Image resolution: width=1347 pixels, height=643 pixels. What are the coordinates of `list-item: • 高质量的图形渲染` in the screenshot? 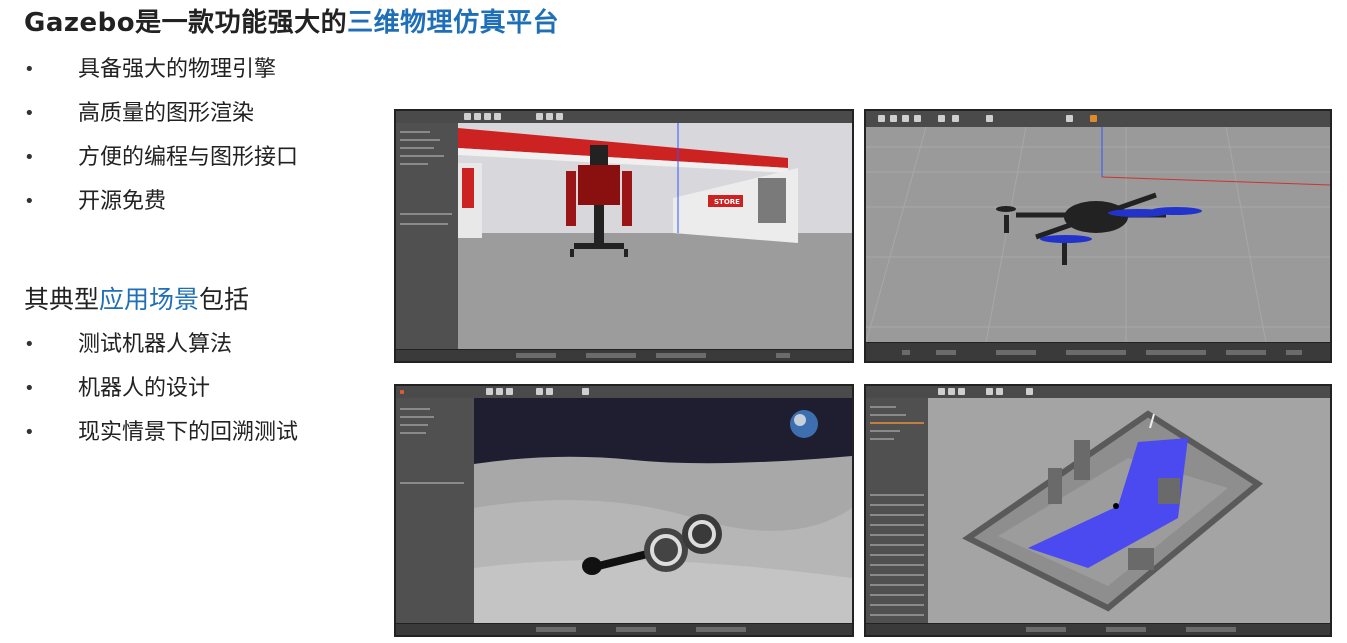 It's located at (160, 114).